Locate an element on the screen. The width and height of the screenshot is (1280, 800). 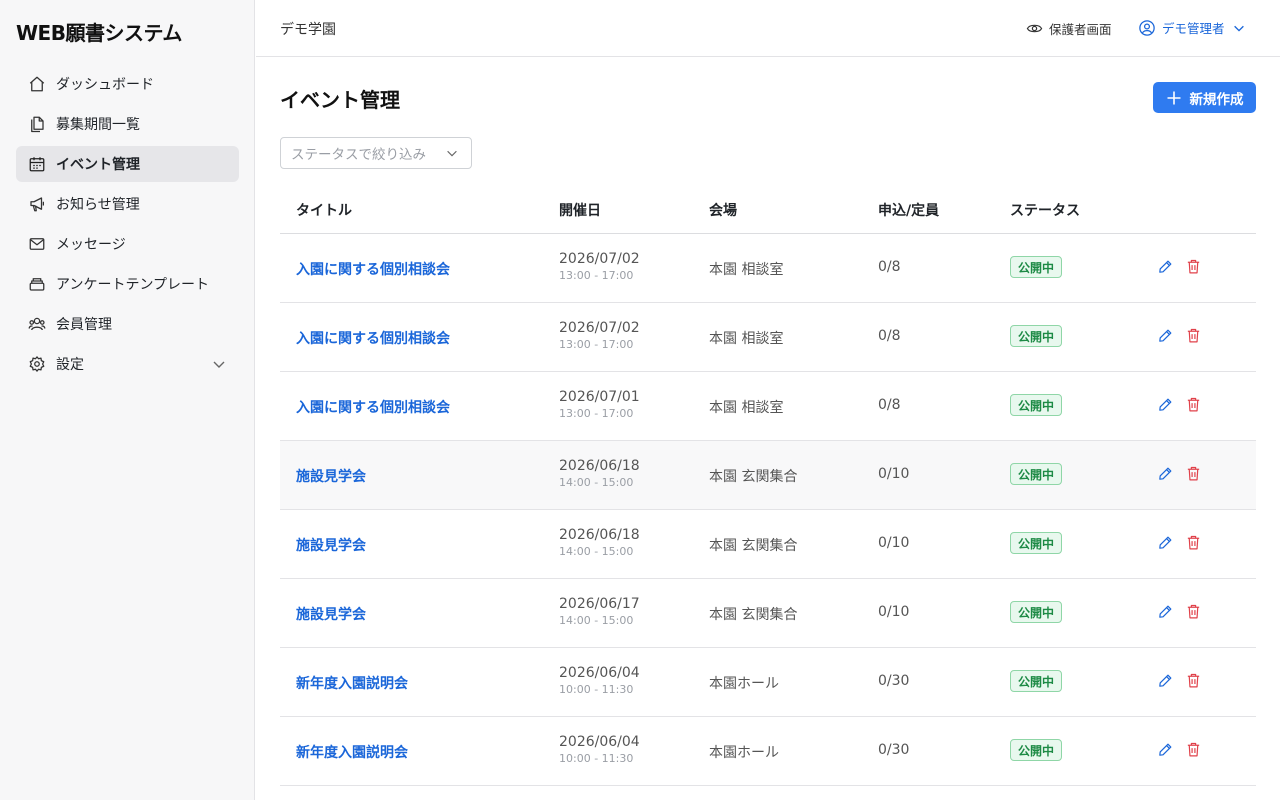
event-capacity: 0/30 is located at coordinates (894, 681).